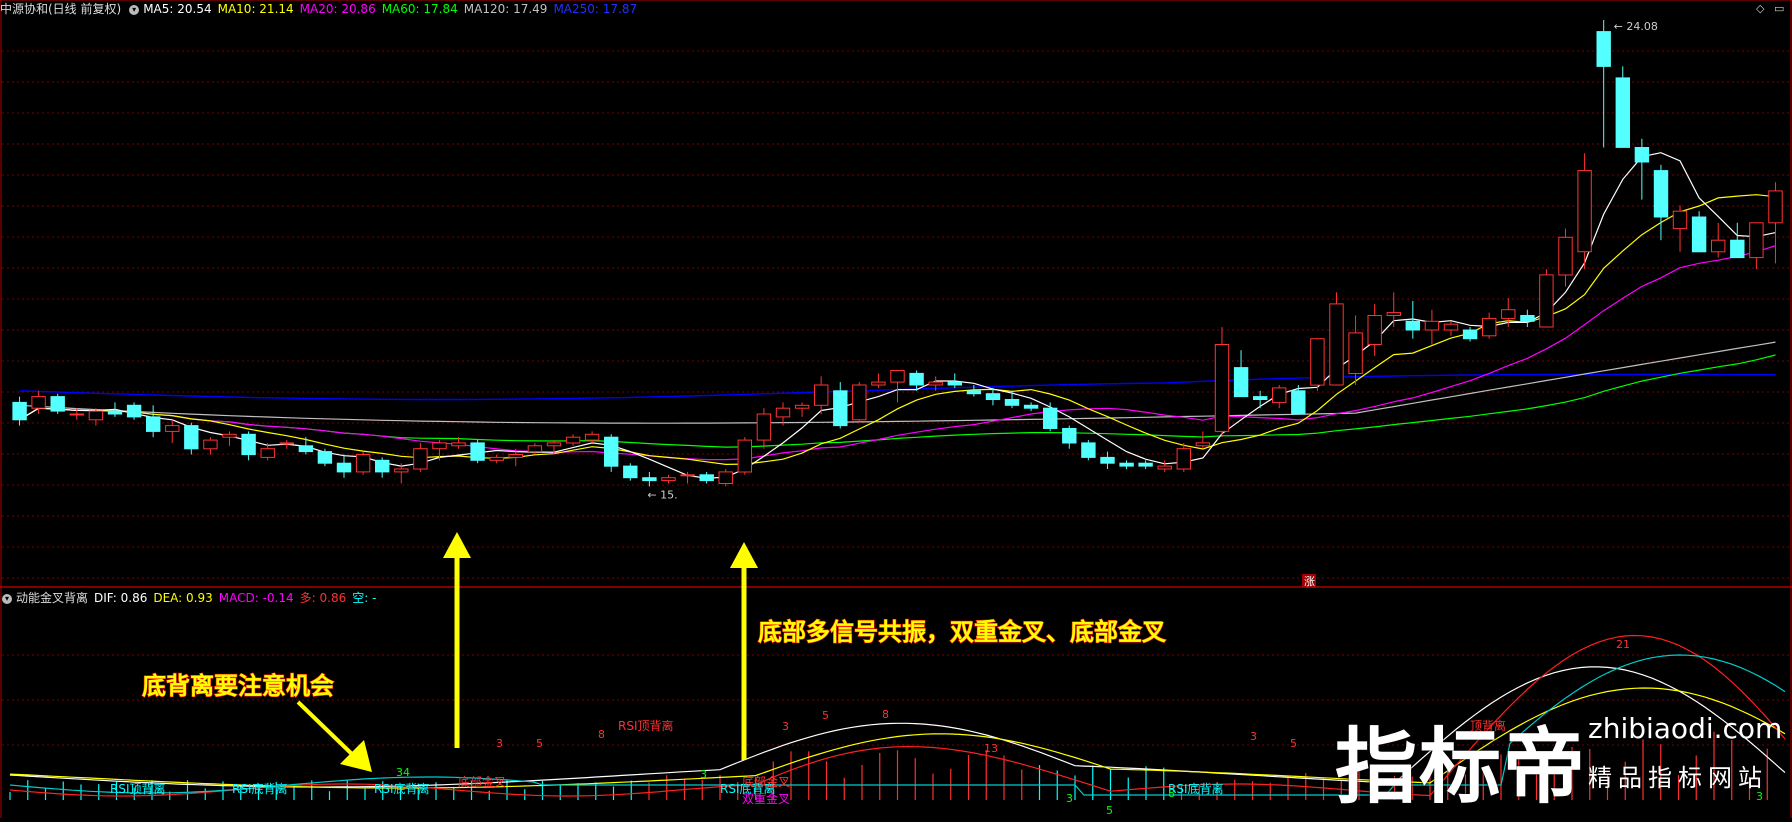 The width and height of the screenshot is (1792, 822). Describe the element at coordinates (256, 598) in the screenshot. I see `macd-label: MACD: -0.14` at that location.